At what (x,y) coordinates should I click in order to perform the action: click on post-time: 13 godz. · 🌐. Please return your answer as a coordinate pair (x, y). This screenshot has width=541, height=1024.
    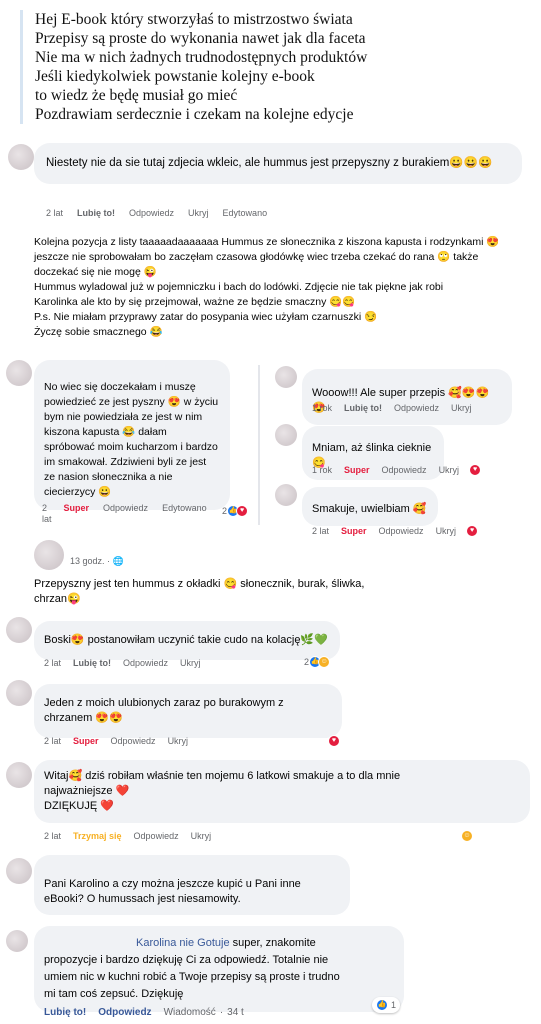
    Looking at the image, I should click on (97, 561).